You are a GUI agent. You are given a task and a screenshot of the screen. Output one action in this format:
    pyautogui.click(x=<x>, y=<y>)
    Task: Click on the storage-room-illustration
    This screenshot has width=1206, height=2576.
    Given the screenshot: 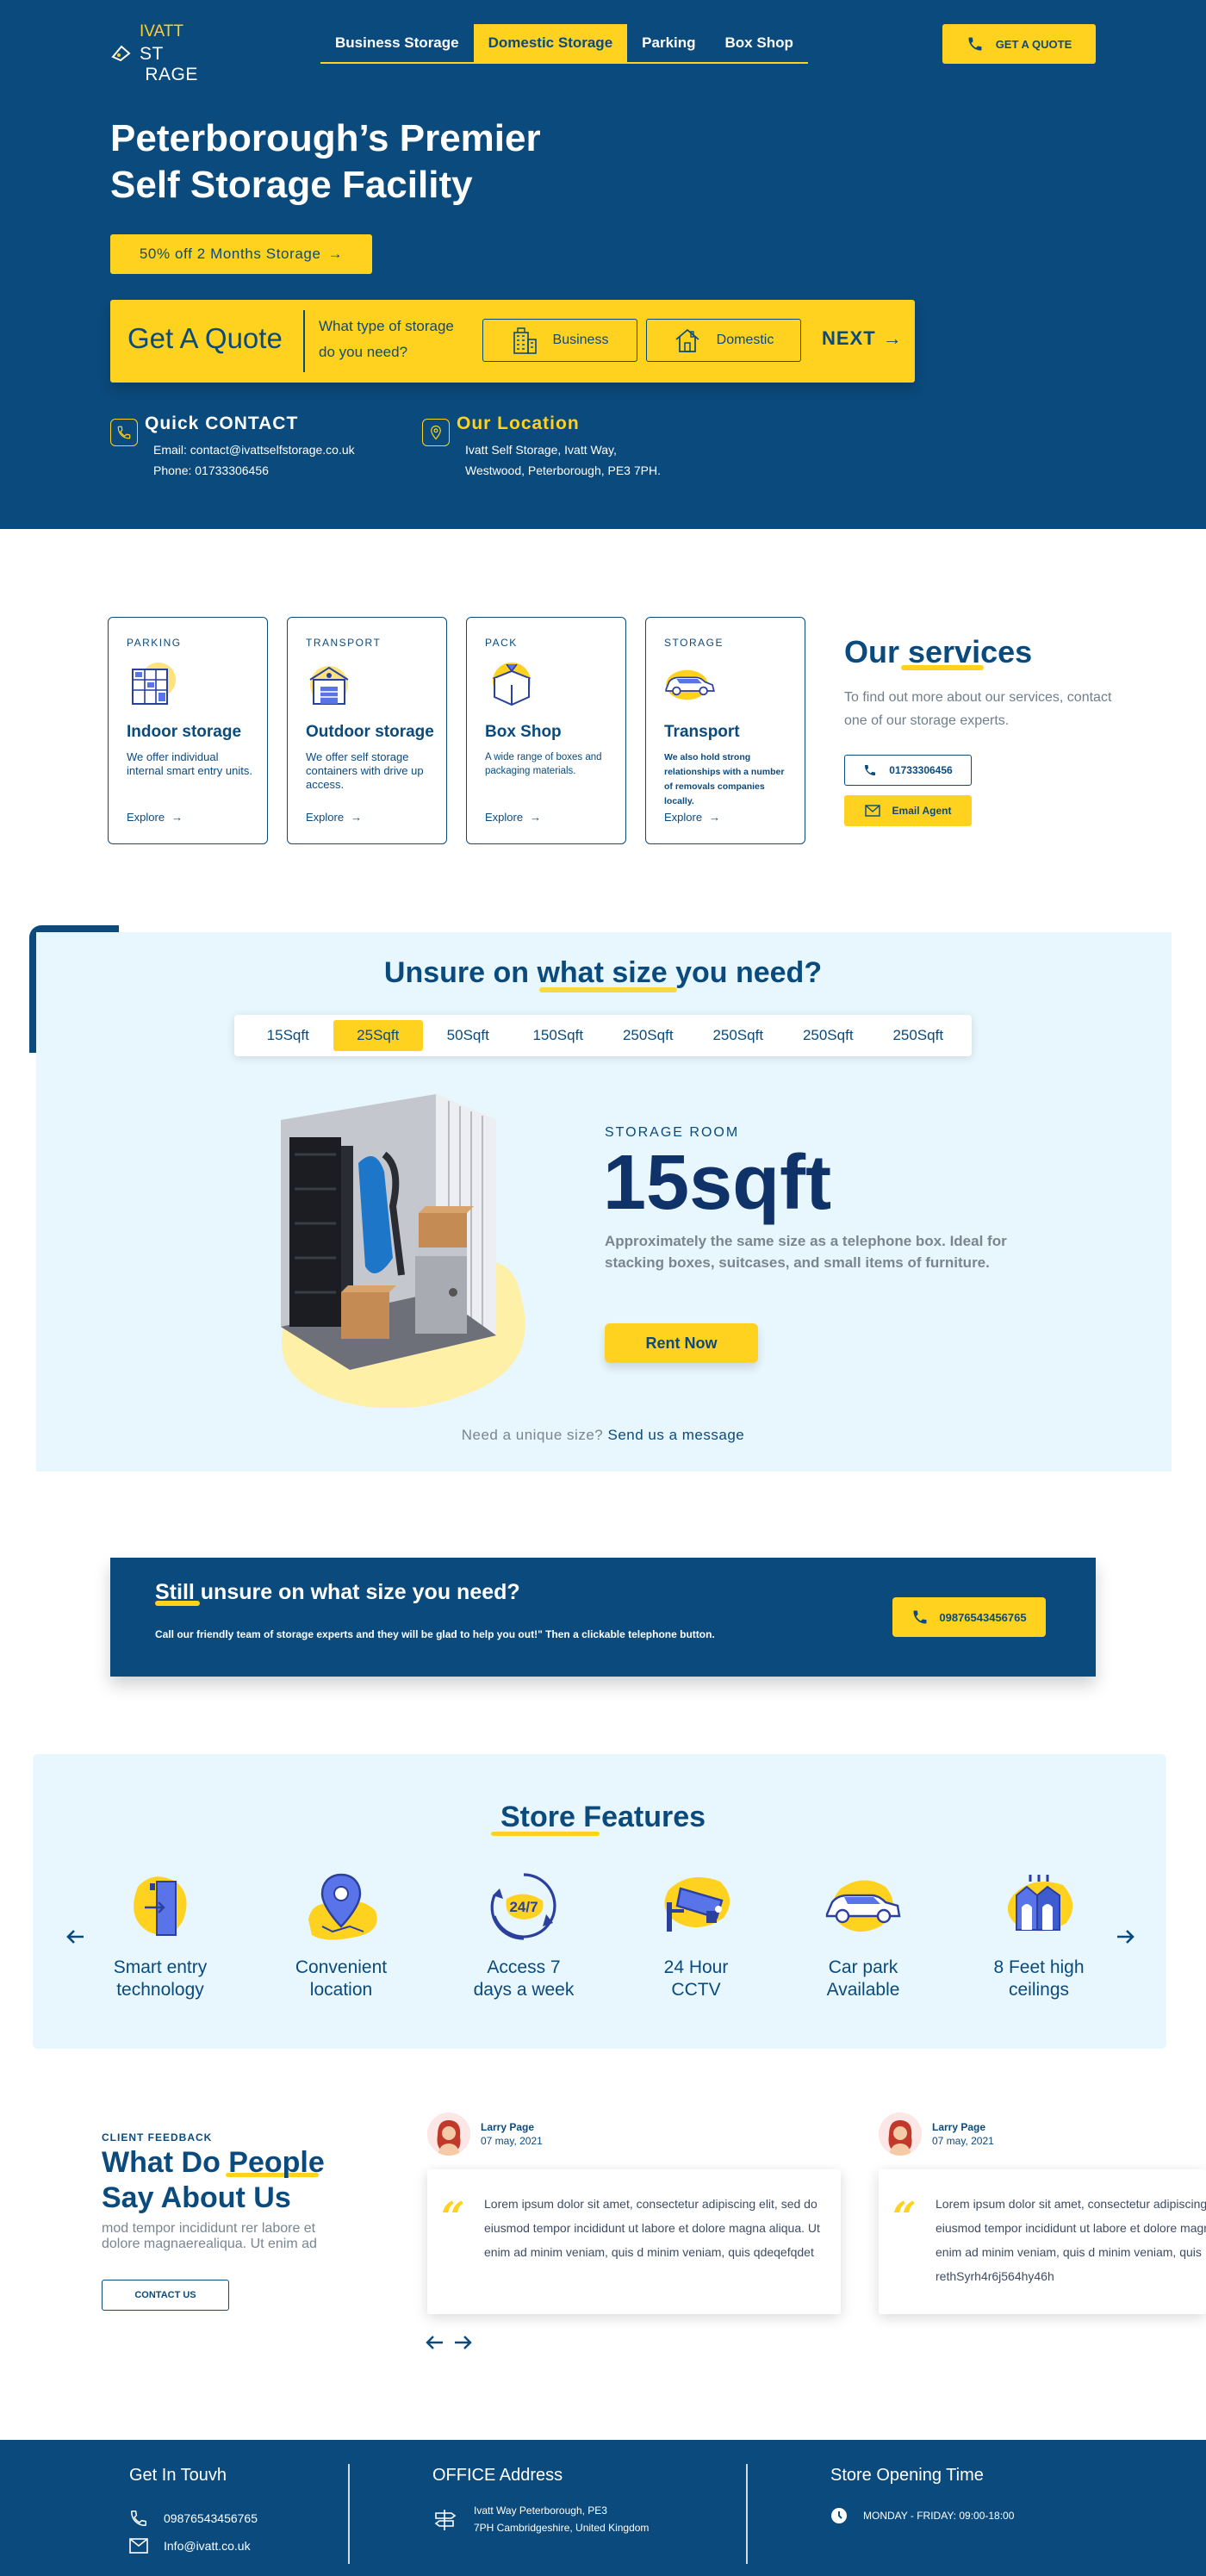 What is the action you would take?
    pyautogui.click(x=403, y=1251)
    